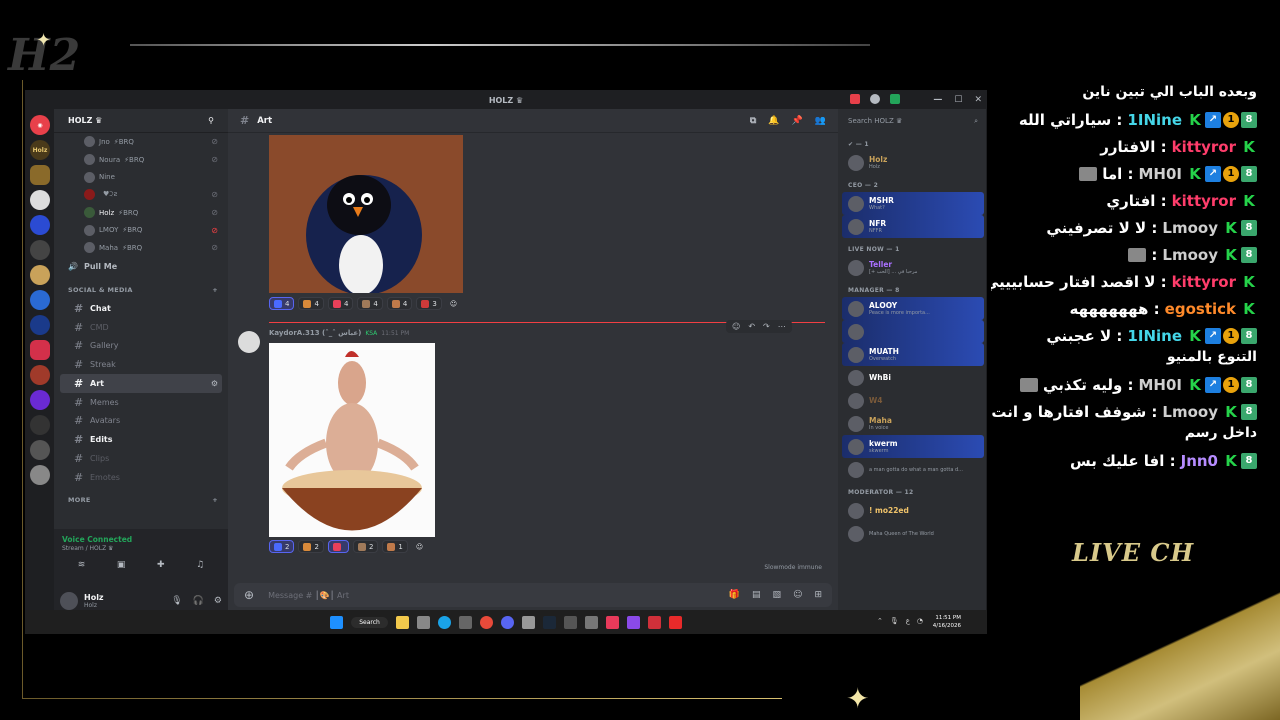 Image resolution: width=1280 pixels, height=720 pixels. Describe the element at coordinates (913, 331) in the screenshot. I see `member-item` at that location.